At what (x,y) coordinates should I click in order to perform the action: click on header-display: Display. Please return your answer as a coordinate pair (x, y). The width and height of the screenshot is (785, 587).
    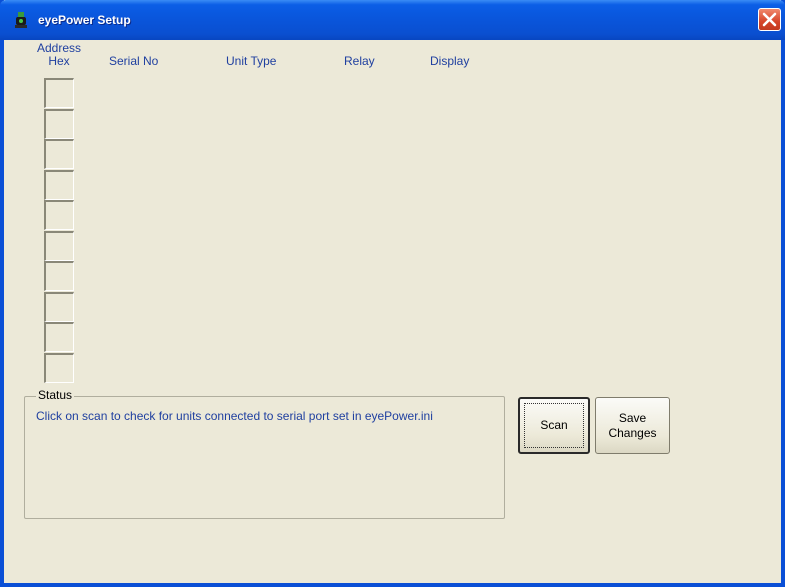
    Looking at the image, I should click on (450, 61).